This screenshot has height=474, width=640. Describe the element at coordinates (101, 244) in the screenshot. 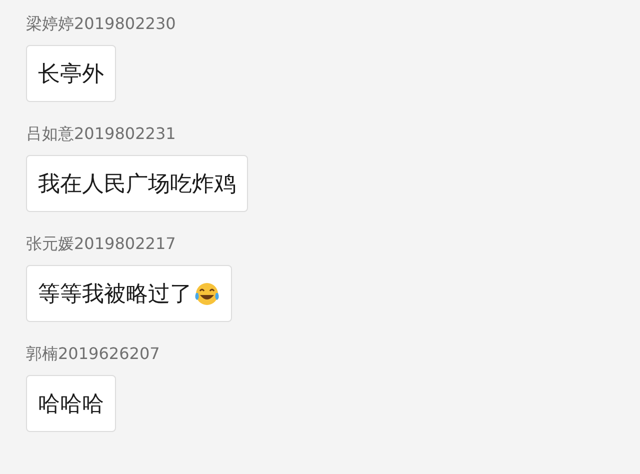

I see `sender-name: 张元媛2019802217` at that location.